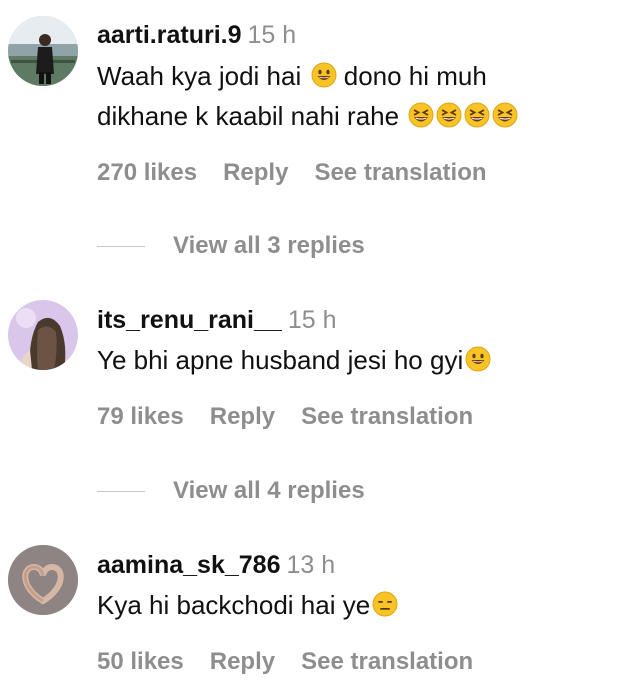 The height and width of the screenshot is (700, 634). I want to click on view-replies-button: View all 3 replies, so click(269, 245).